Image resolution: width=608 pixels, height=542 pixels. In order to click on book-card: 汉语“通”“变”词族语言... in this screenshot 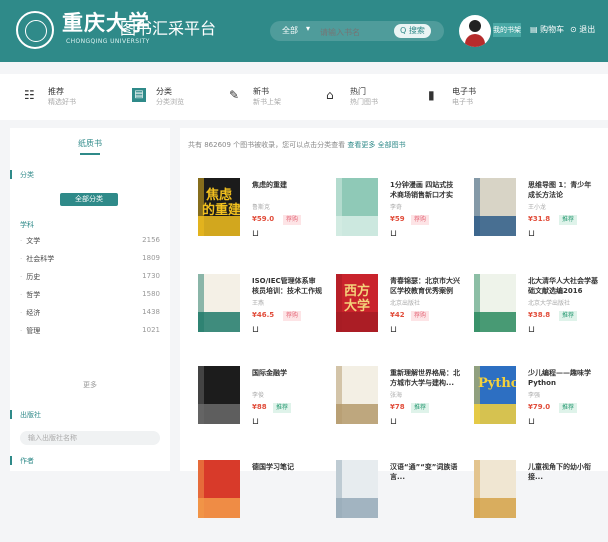, I will do `click(395, 499)`.